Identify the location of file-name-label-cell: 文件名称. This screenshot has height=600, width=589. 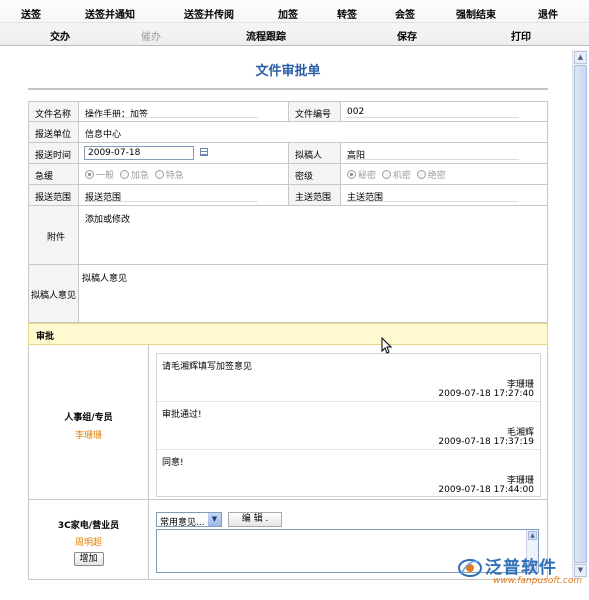
(54, 111).